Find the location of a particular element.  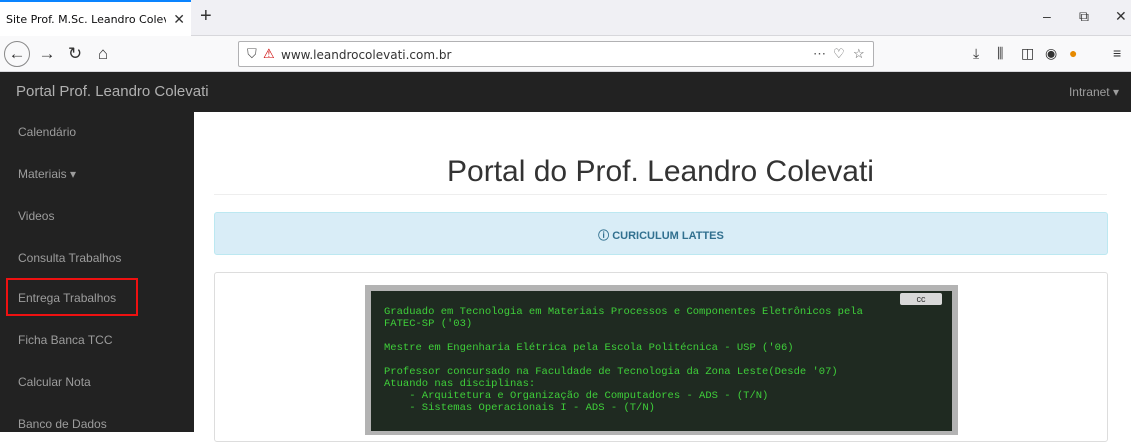

forward-icon: → is located at coordinates (47, 54).